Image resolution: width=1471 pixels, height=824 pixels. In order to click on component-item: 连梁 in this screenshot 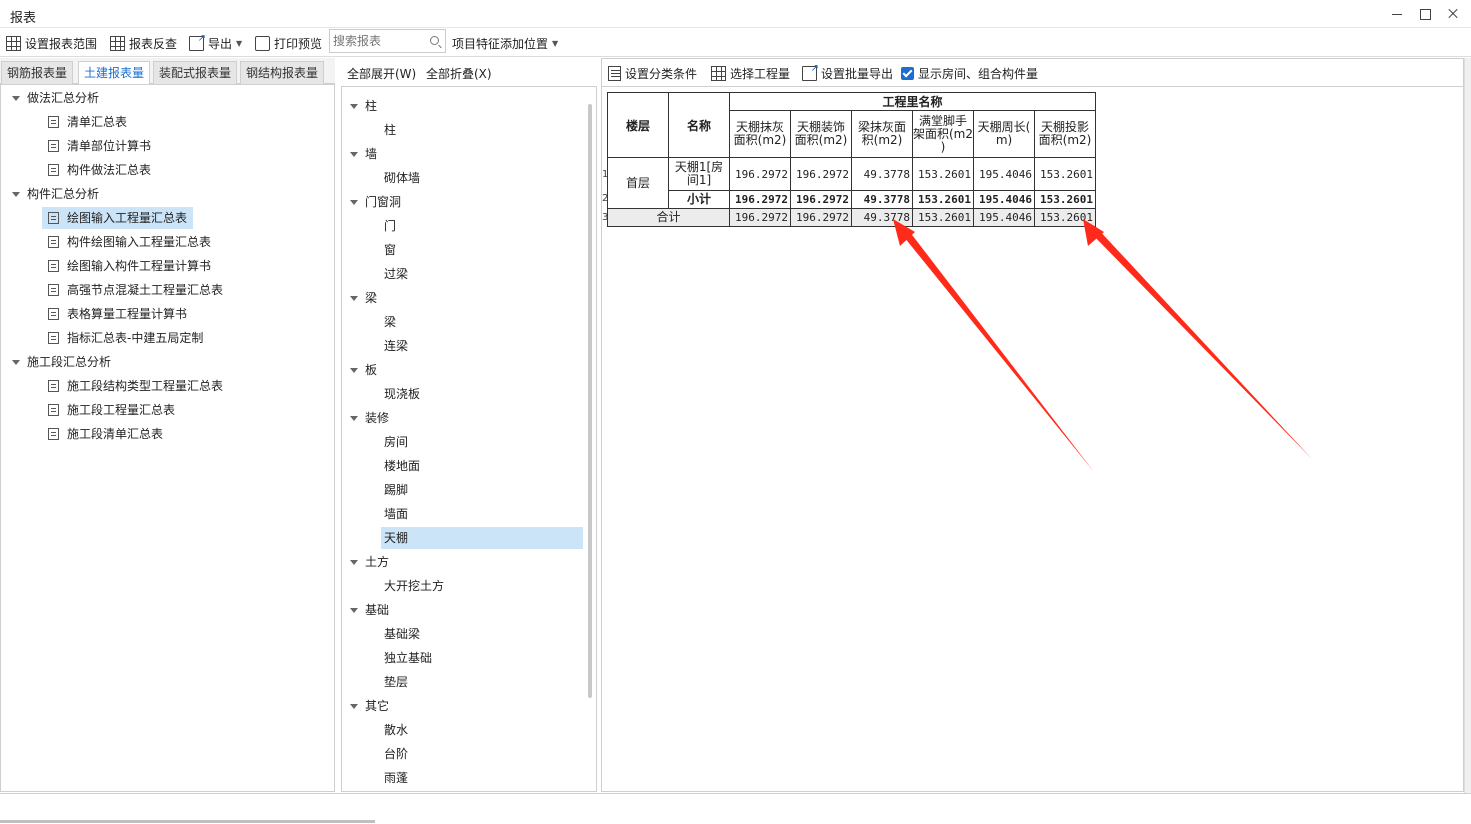, I will do `click(394, 346)`.